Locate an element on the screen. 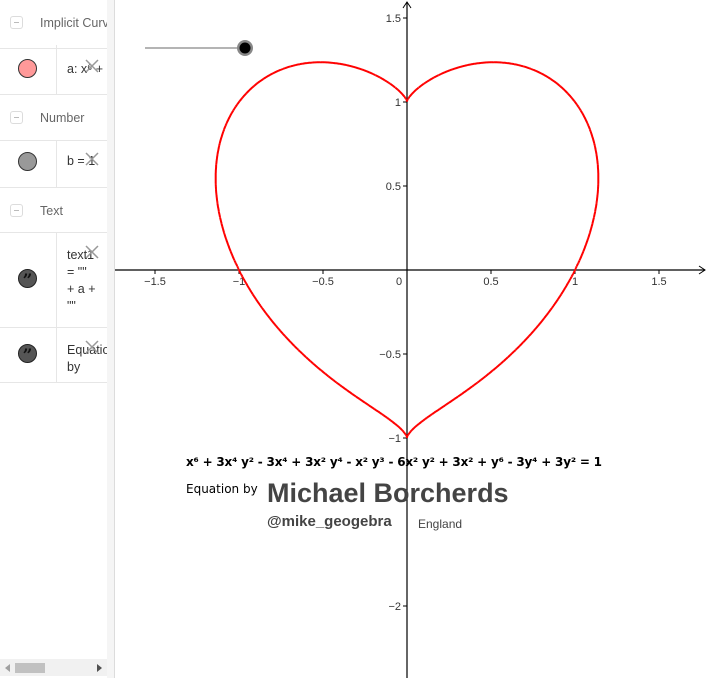  x-tick-label: 1 is located at coordinates (575, 282).